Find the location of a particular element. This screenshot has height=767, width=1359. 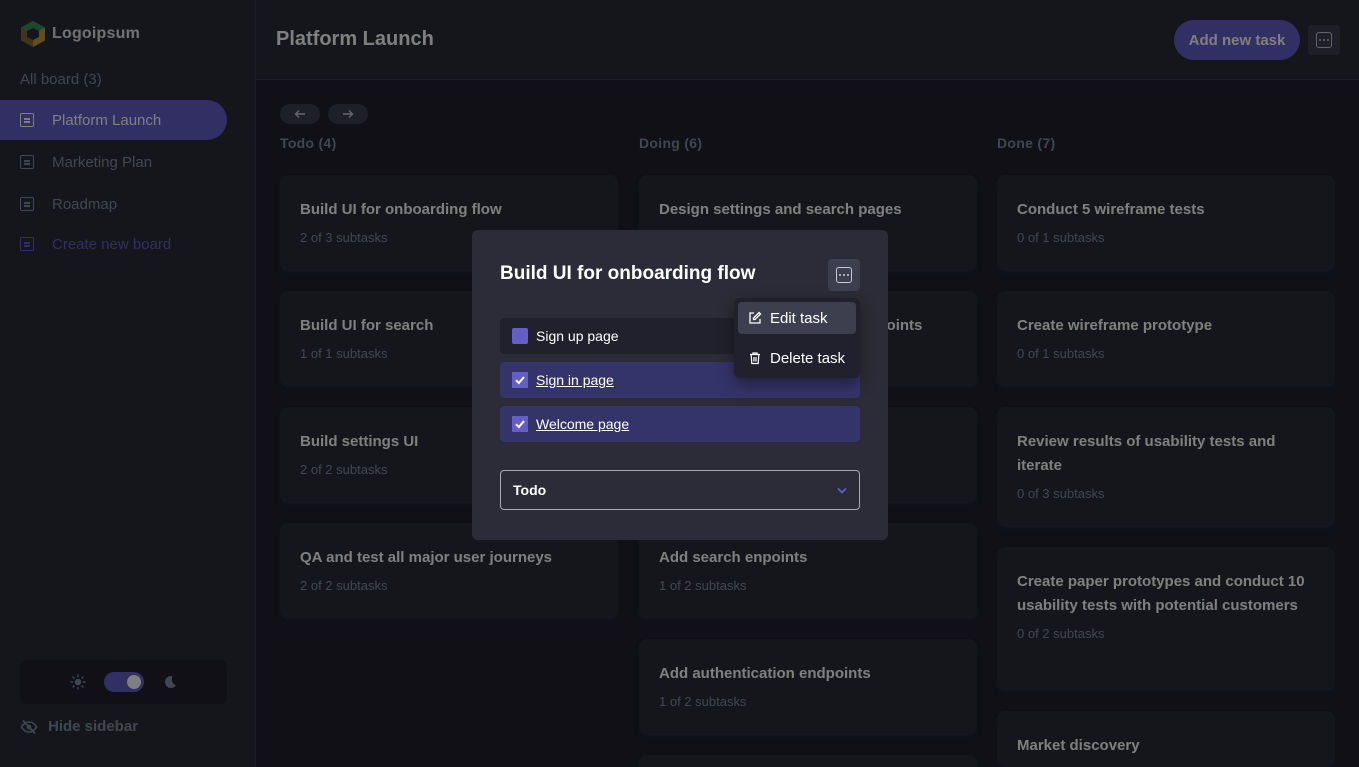

edit-task-menu-item: Edit task is located at coordinates (797, 318).